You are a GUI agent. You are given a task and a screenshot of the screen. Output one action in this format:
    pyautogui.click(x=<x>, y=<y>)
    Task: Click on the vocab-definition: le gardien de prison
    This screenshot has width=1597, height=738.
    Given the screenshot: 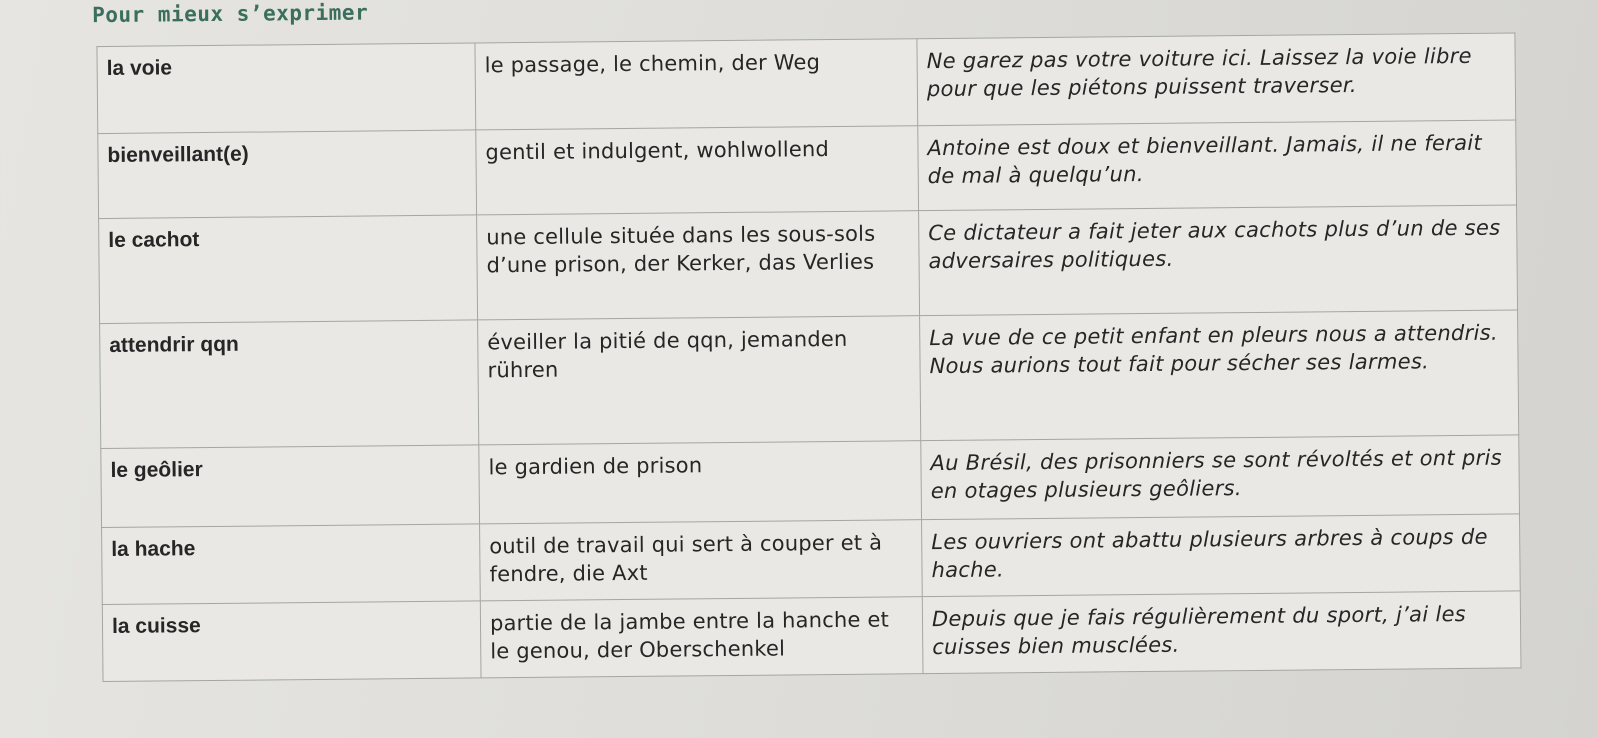 What is the action you would take?
    pyautogui.click(x=700, y=482)
    